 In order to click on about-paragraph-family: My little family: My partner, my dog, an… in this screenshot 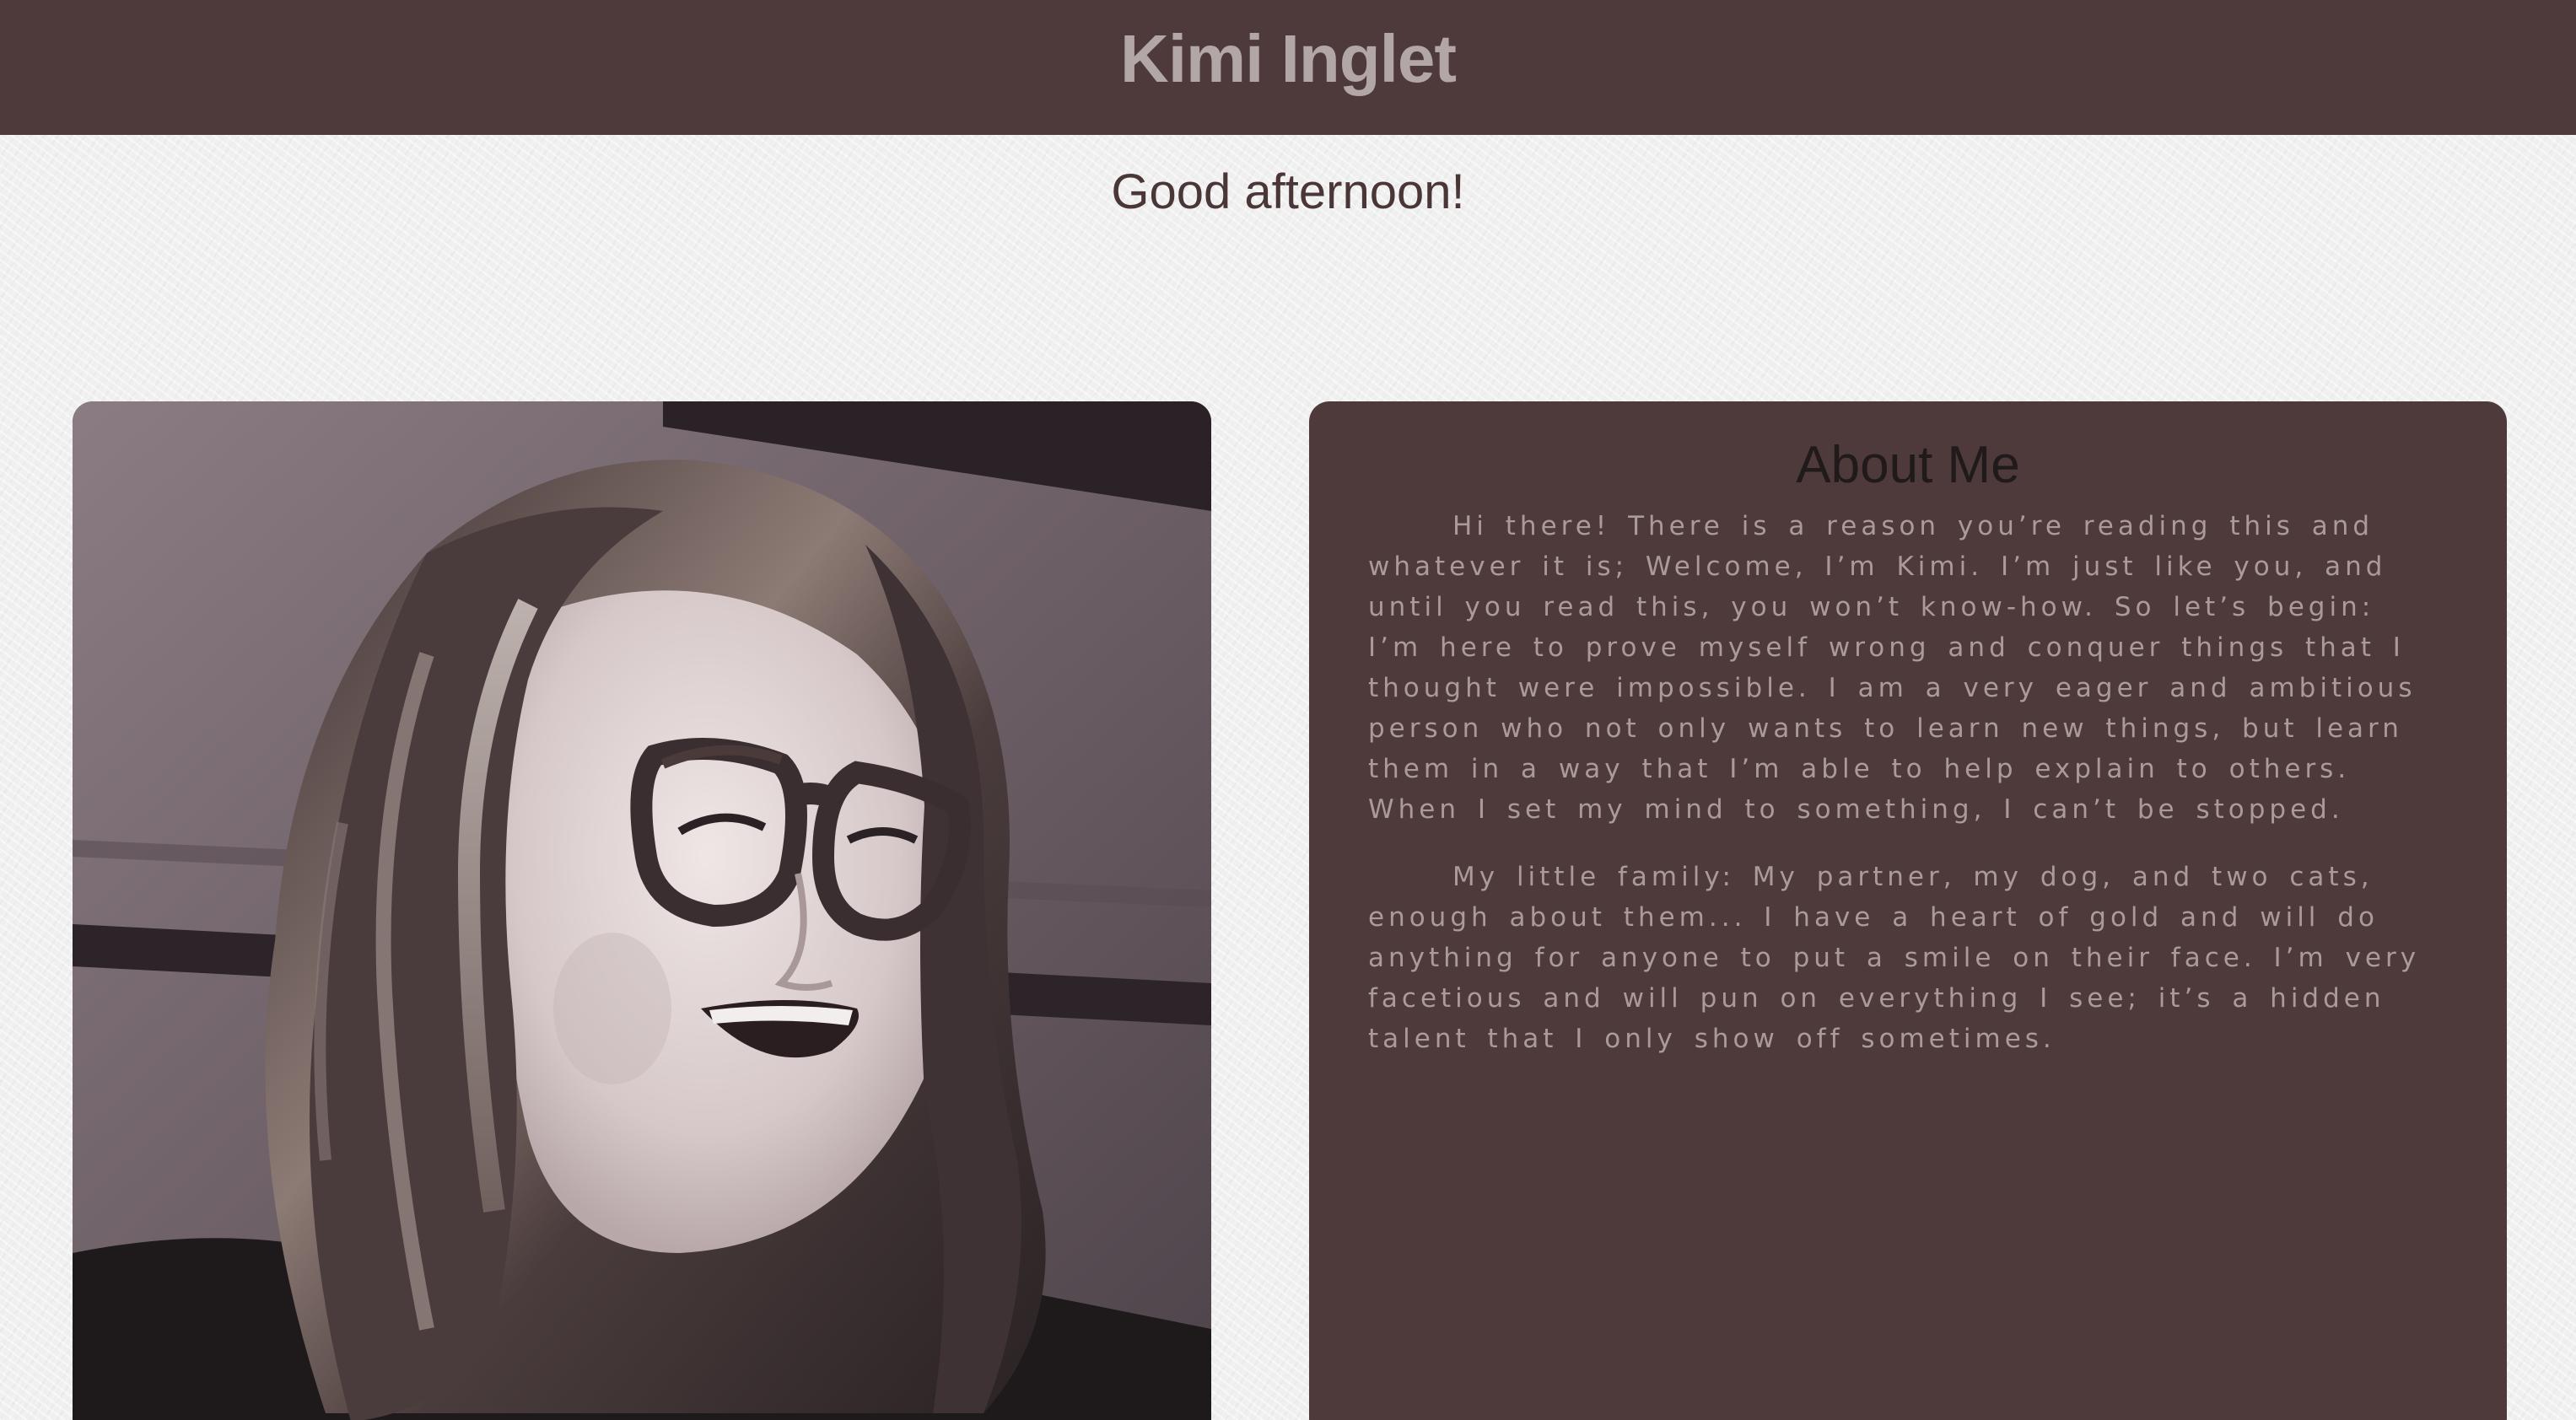, I will do `click(1894, 958)`.